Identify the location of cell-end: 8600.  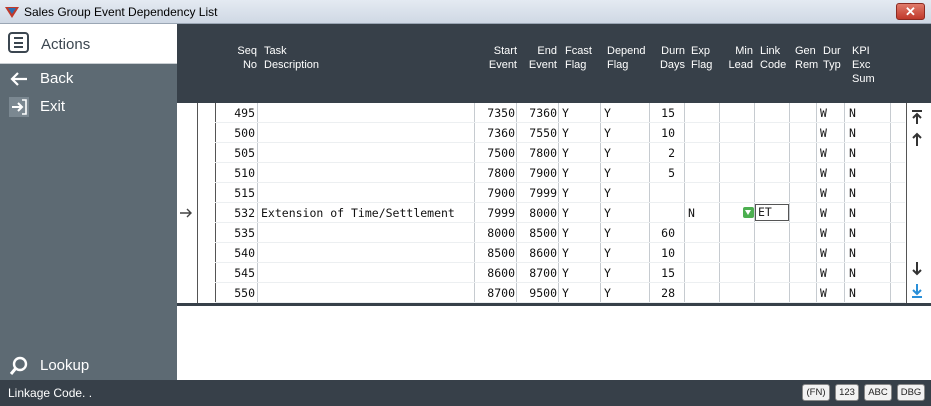
(543, 253).